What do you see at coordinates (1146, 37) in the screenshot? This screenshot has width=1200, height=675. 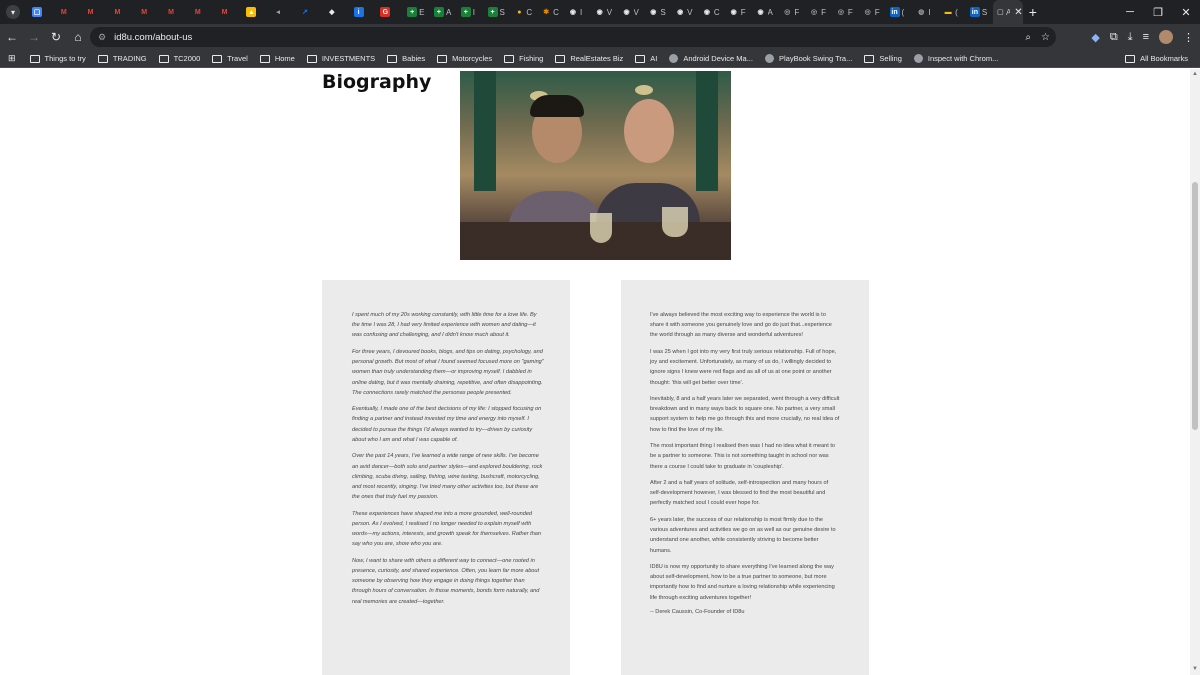 I see `media-icon: ≡` at bounding box center [1146, 37].